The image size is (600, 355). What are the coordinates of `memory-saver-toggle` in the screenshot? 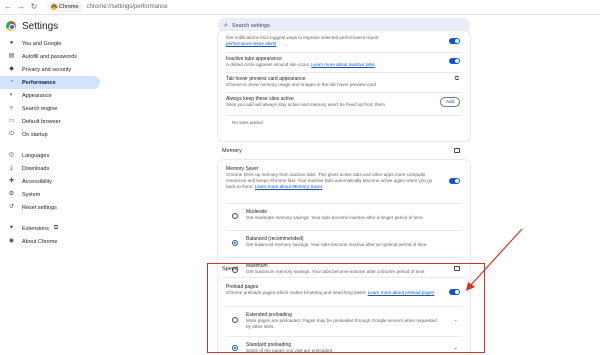 It's located at (454, 181).